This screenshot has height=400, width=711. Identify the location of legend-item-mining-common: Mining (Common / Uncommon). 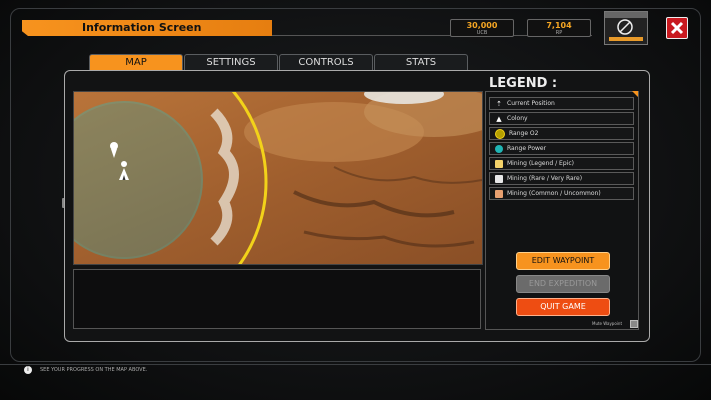
(561, 193).